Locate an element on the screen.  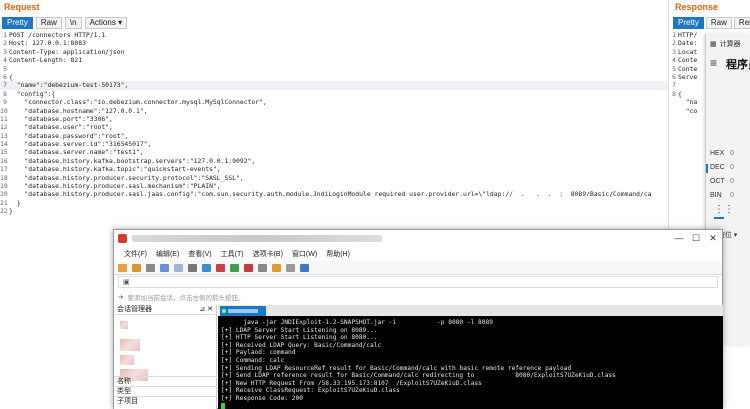
tab-pretty-response: Pretty is located at coordinates (688, 23).